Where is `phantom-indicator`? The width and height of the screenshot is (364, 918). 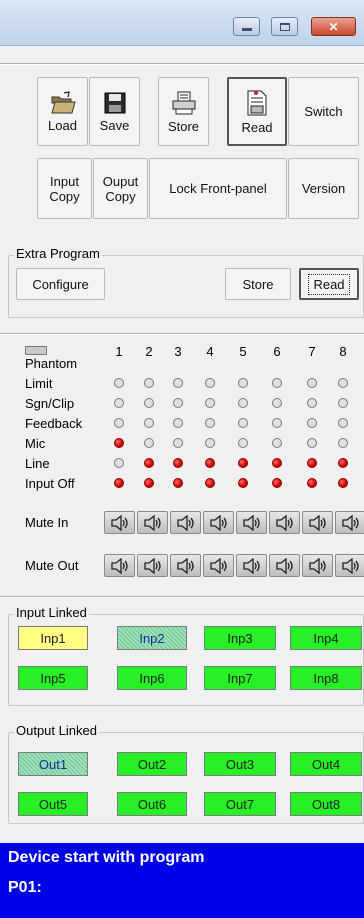 phantom-indicator is located at coordinates (36, 350).